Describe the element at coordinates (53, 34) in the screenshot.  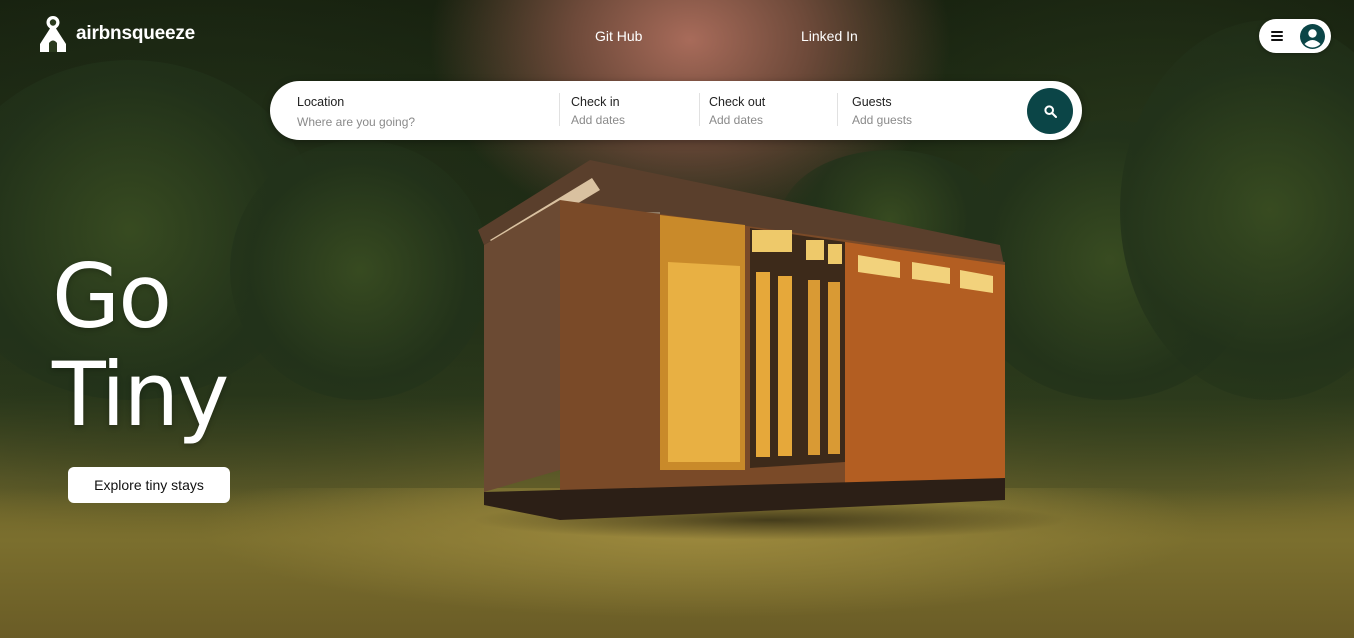
I see `house-logo-icon` at that location.